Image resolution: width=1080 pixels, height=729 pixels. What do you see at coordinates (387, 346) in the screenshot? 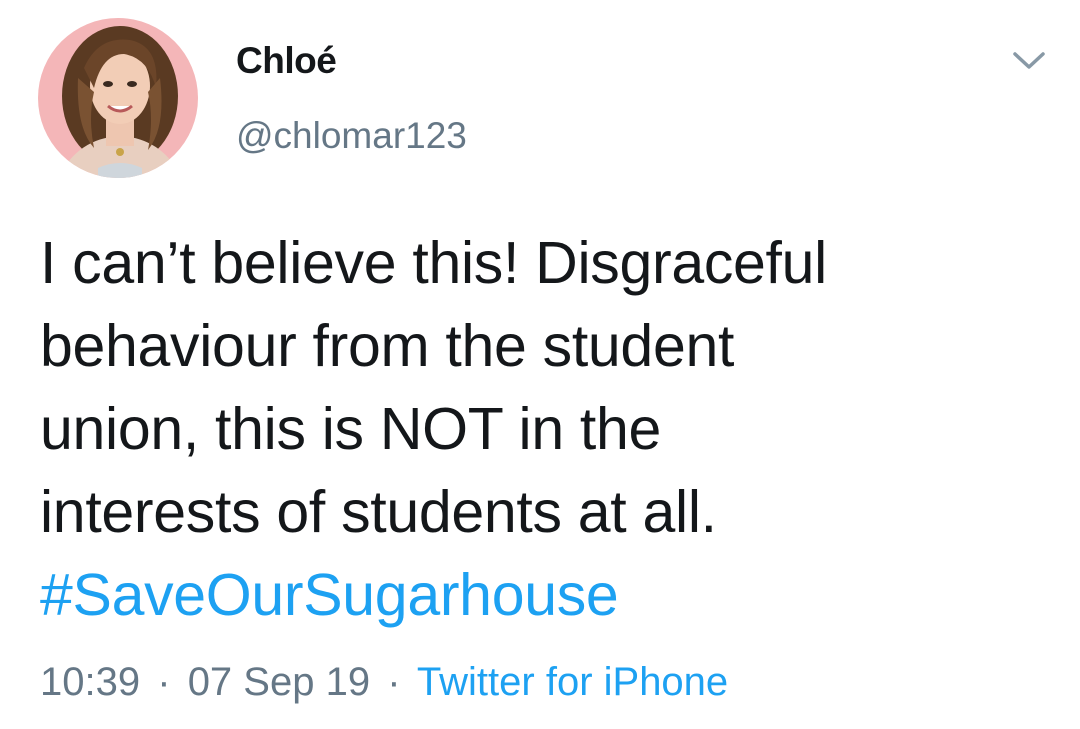
I see `tweet-text-line: behaviour from the student` at bounding box center [387, 346].